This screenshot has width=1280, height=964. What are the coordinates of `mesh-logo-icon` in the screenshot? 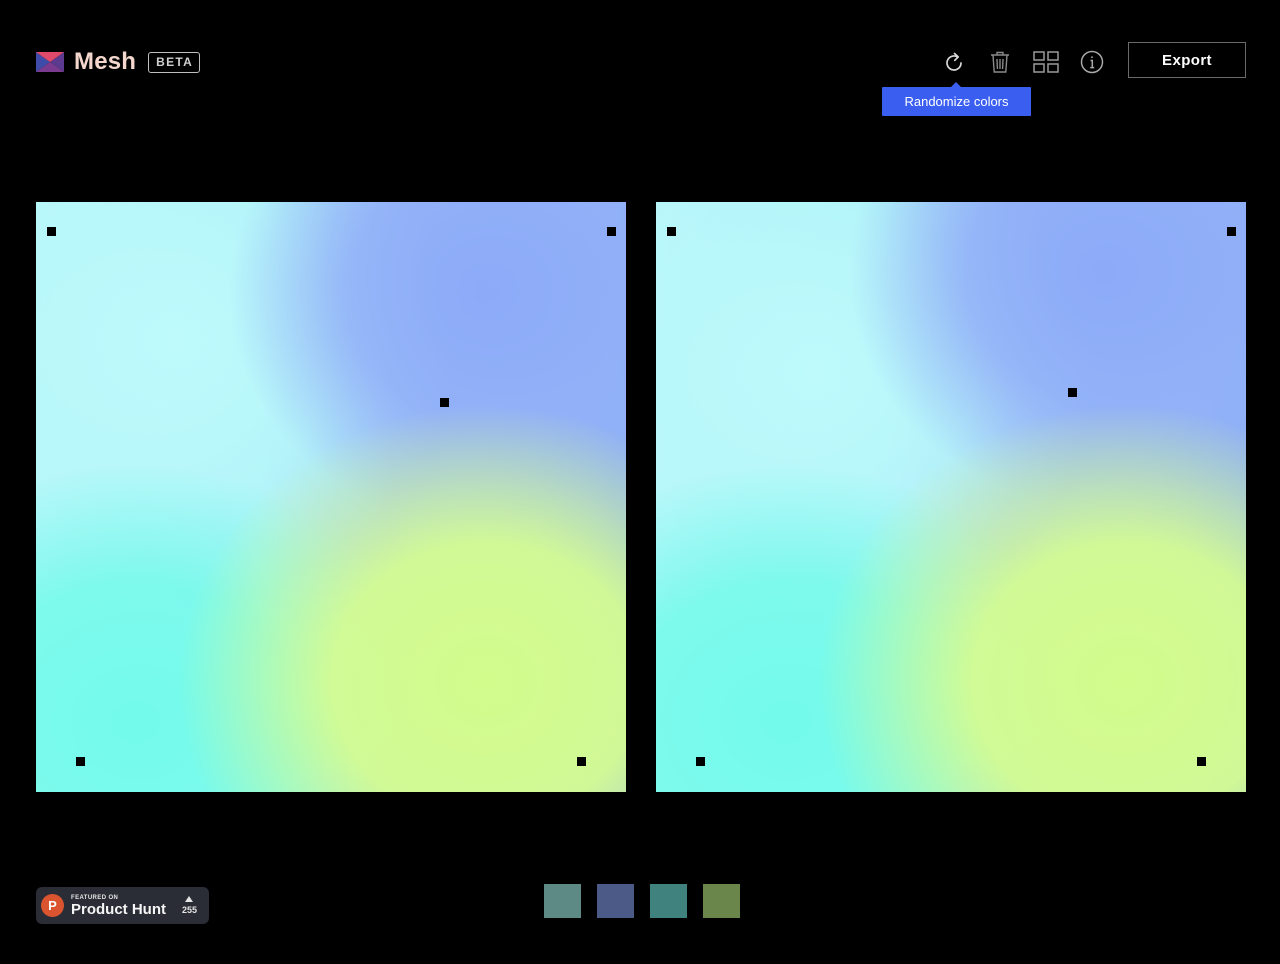 It's located at (50, 62).